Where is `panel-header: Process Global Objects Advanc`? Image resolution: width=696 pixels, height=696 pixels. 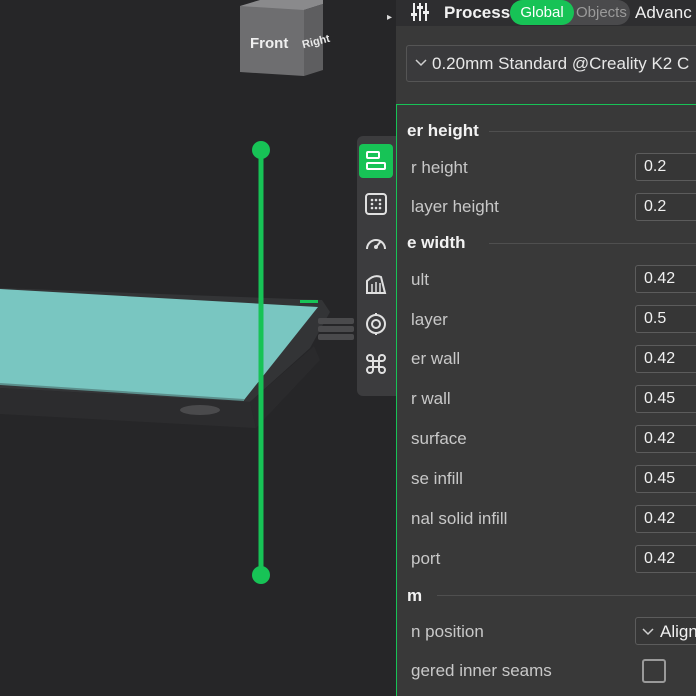 panel-header: Process Global Objects Advanc is located at coordinates (546, 13).